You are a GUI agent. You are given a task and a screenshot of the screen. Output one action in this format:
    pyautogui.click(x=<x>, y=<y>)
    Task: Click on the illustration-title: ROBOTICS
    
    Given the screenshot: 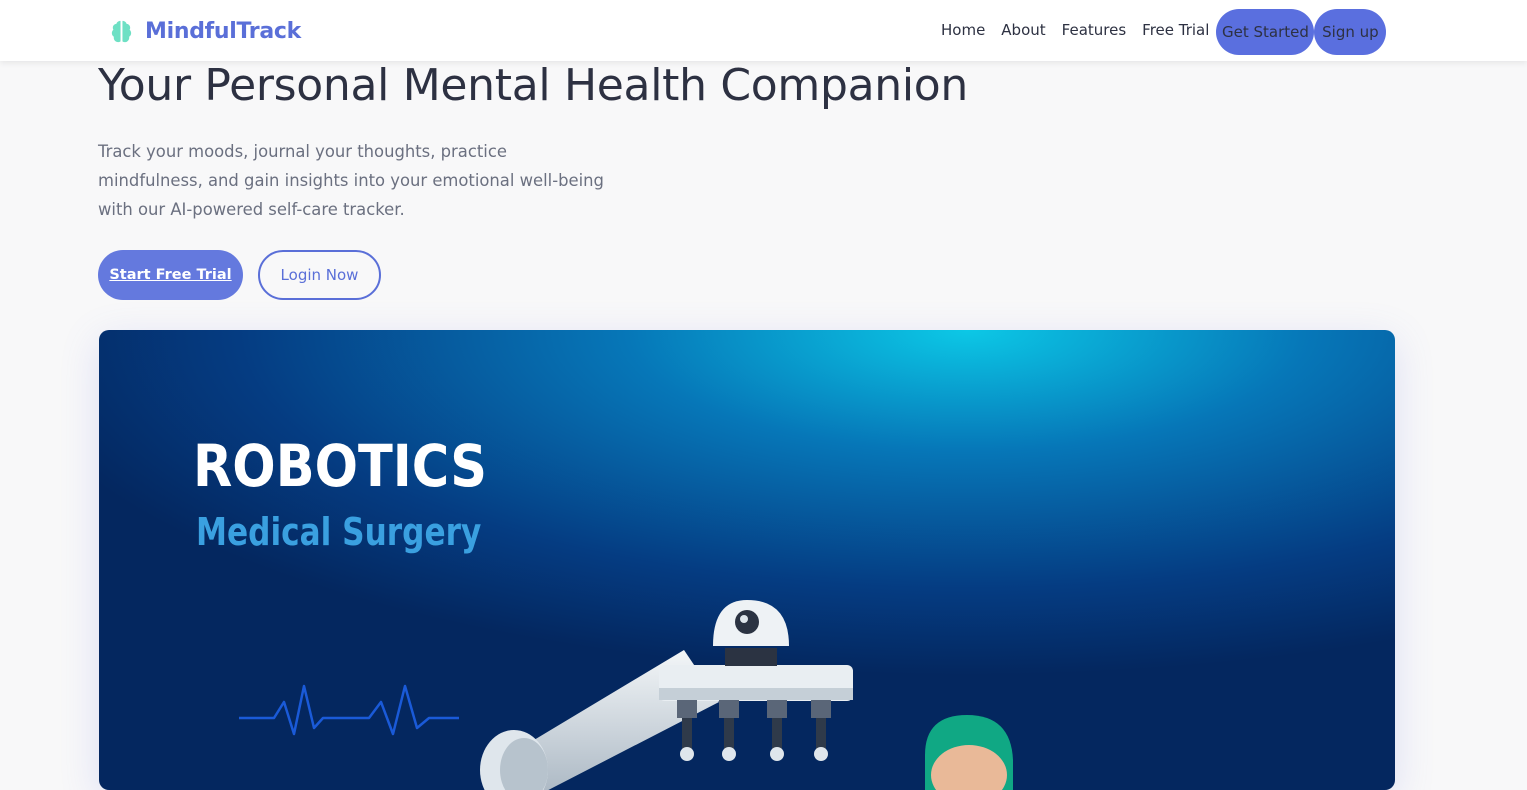 What is the action you would take?
    pyautogui.click(x=340, y=466)
    